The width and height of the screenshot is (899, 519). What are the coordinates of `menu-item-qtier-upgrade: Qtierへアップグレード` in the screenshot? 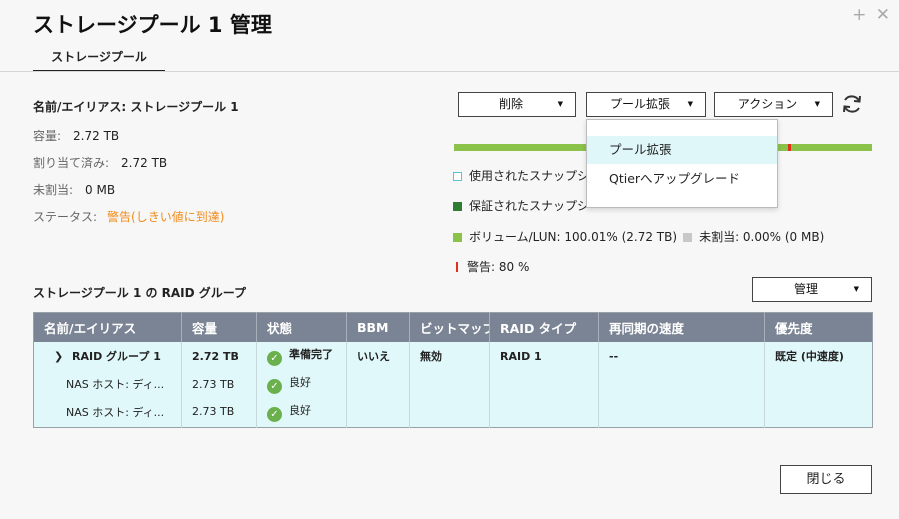 It's located at (682, 179).